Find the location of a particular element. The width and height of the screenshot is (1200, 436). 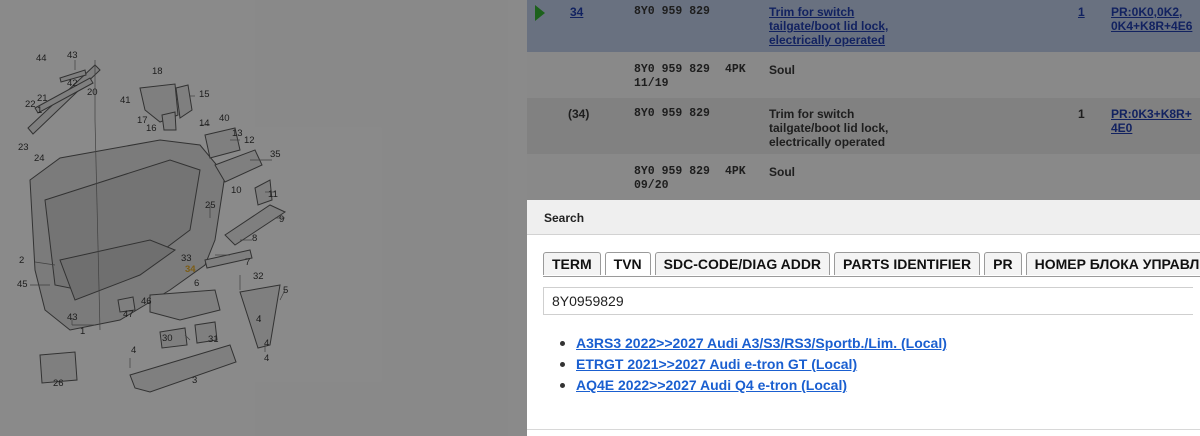

tab-sdc-code-diag-addr: SDC-CODE/DIAG ADDR is located at coordinates (742, 263).